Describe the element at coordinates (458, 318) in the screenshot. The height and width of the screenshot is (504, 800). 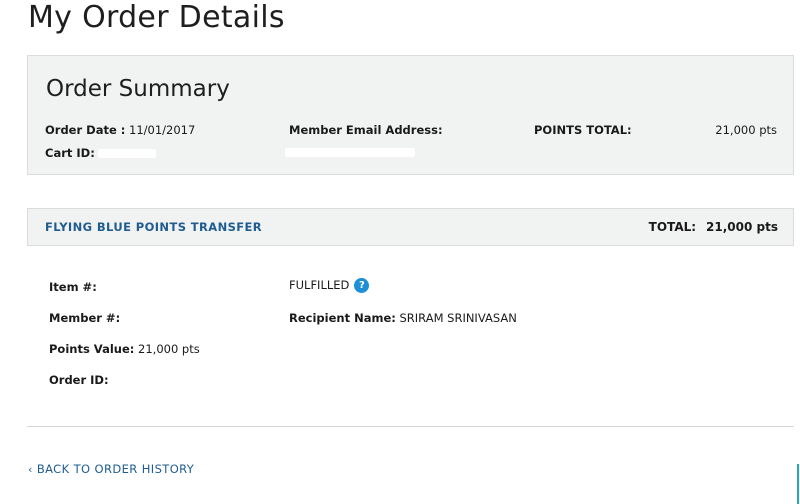
I see `recipient-value: SRIRAM SRINIVASAN` at that location.